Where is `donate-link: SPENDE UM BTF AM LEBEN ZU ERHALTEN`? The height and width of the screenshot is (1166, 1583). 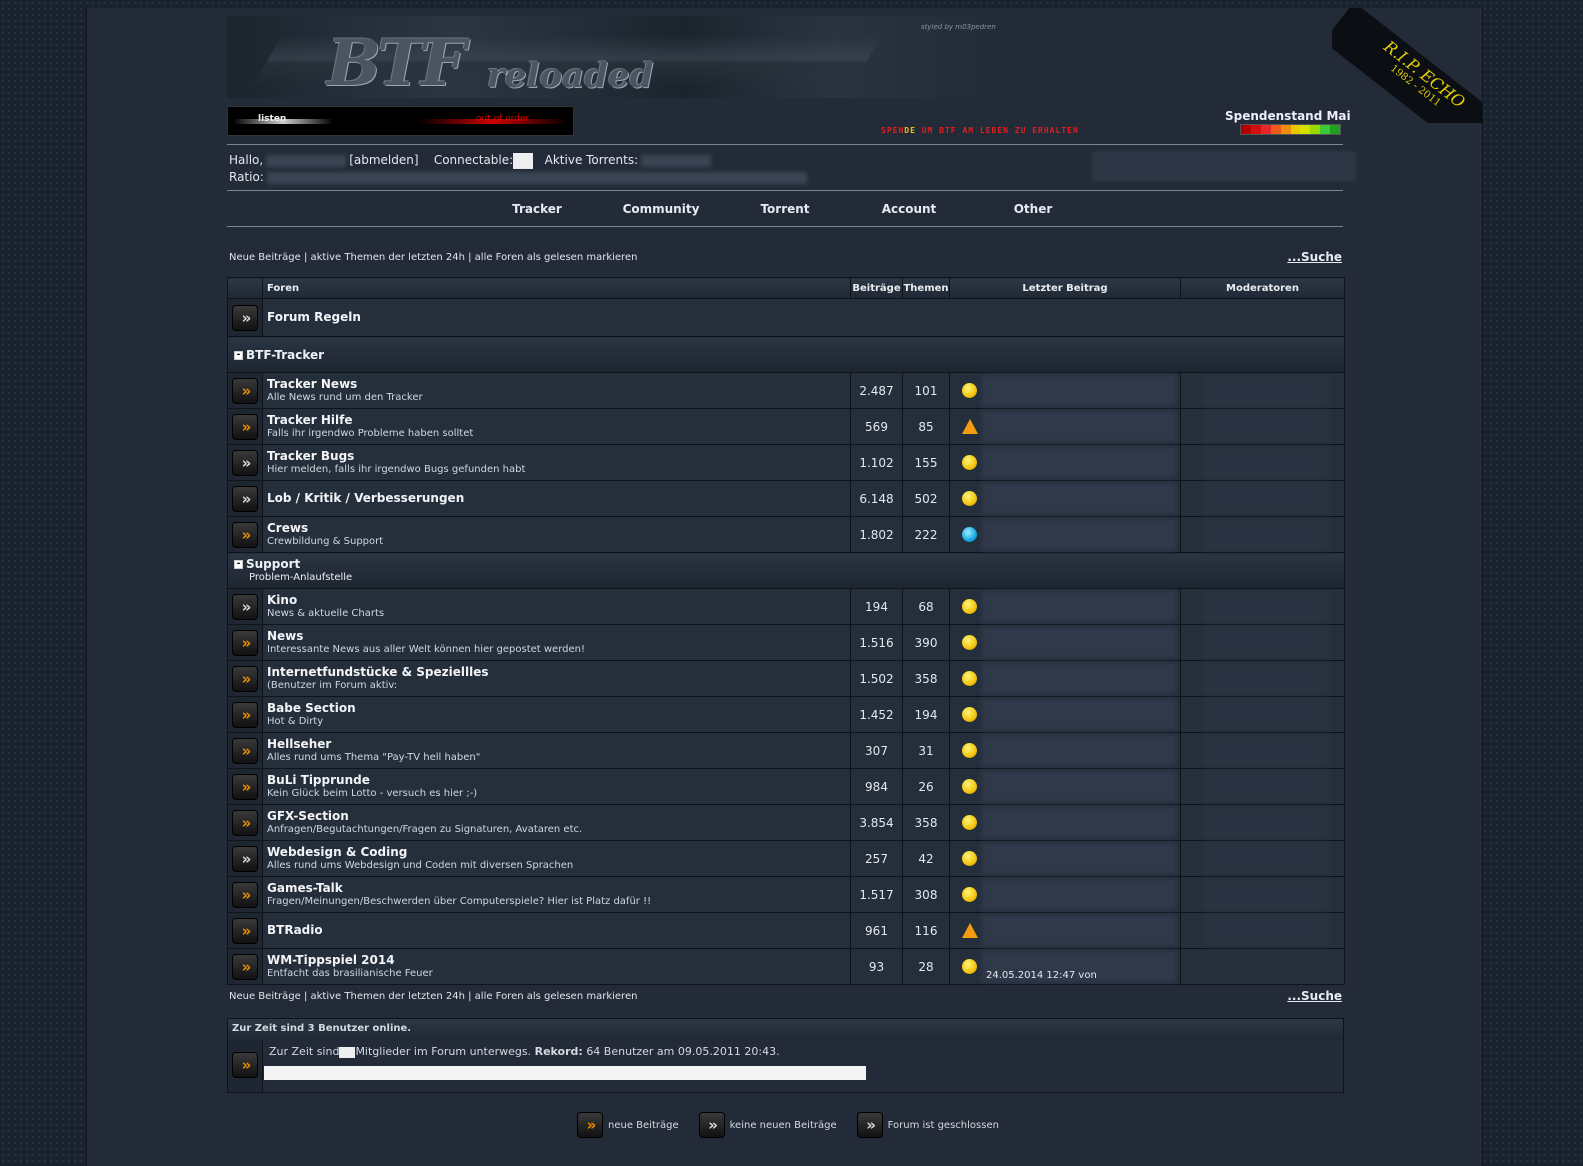
donate-link: SPENDE UM BTF AM LEBEN ZU ERHALTEN is located at coordinates (980, 130).